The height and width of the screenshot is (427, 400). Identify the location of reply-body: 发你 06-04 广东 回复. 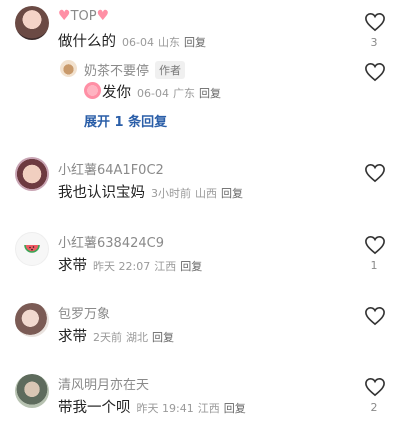
(161, 91).